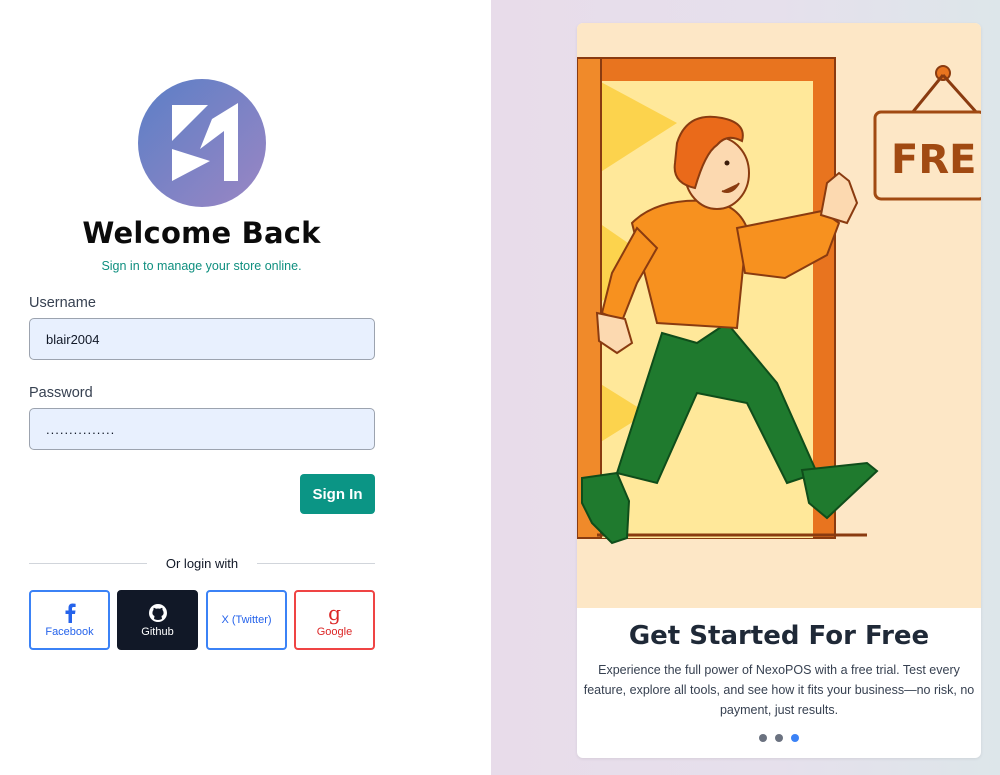  I want to click on nexopos-logo-icon, so click(202, 143).